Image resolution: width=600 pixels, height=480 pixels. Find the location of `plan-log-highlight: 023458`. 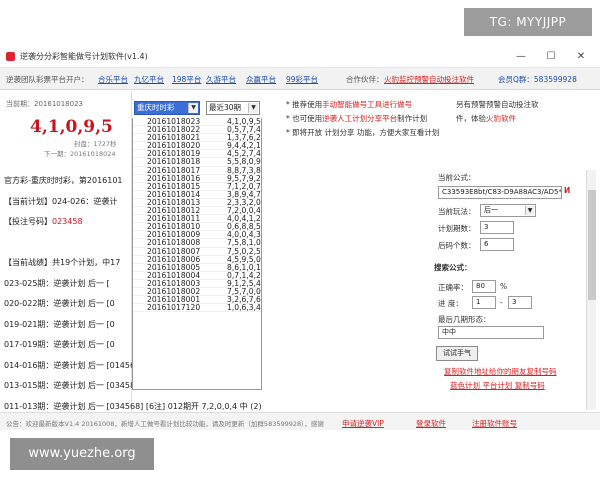

plan-log-highlight: 023458 is located at coordinates (67, 221).